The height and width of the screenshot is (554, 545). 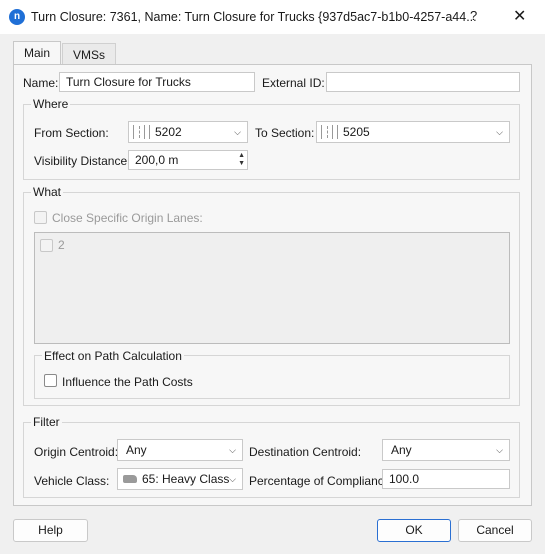 I want to click on origin-centroid-label: Origin Centroid:, so click(x=76, y=452).